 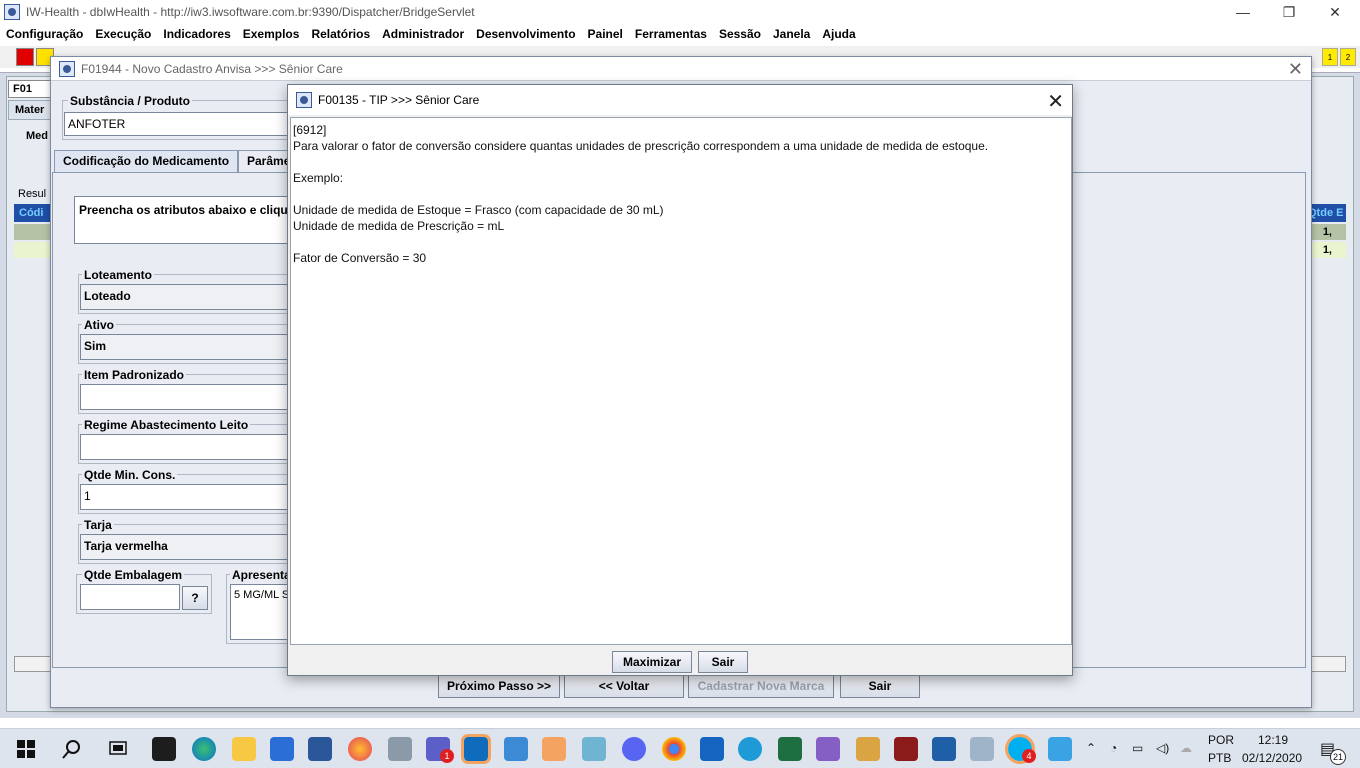 What do you see at coordinates (674, 749) in the screenshot?
I see `chrome-icon` at bounding box center [674, 749].